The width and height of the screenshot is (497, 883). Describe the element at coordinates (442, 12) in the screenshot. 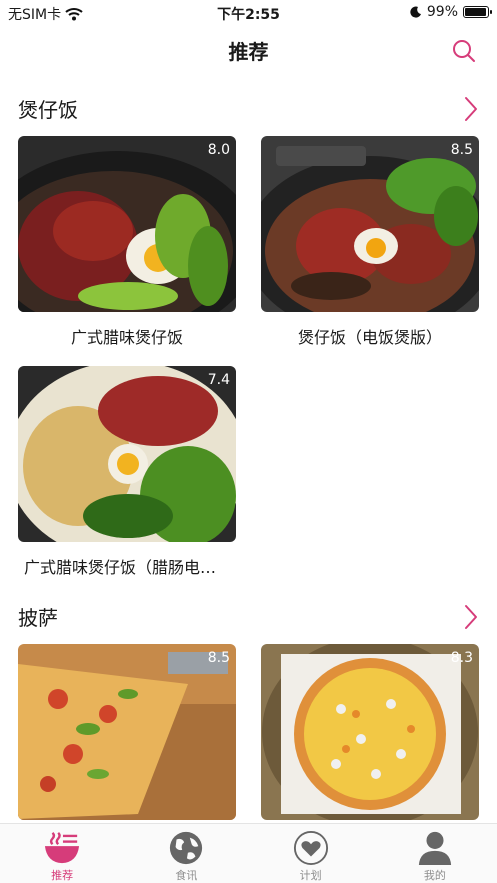

I see `battery-percent: 99%` at that location.